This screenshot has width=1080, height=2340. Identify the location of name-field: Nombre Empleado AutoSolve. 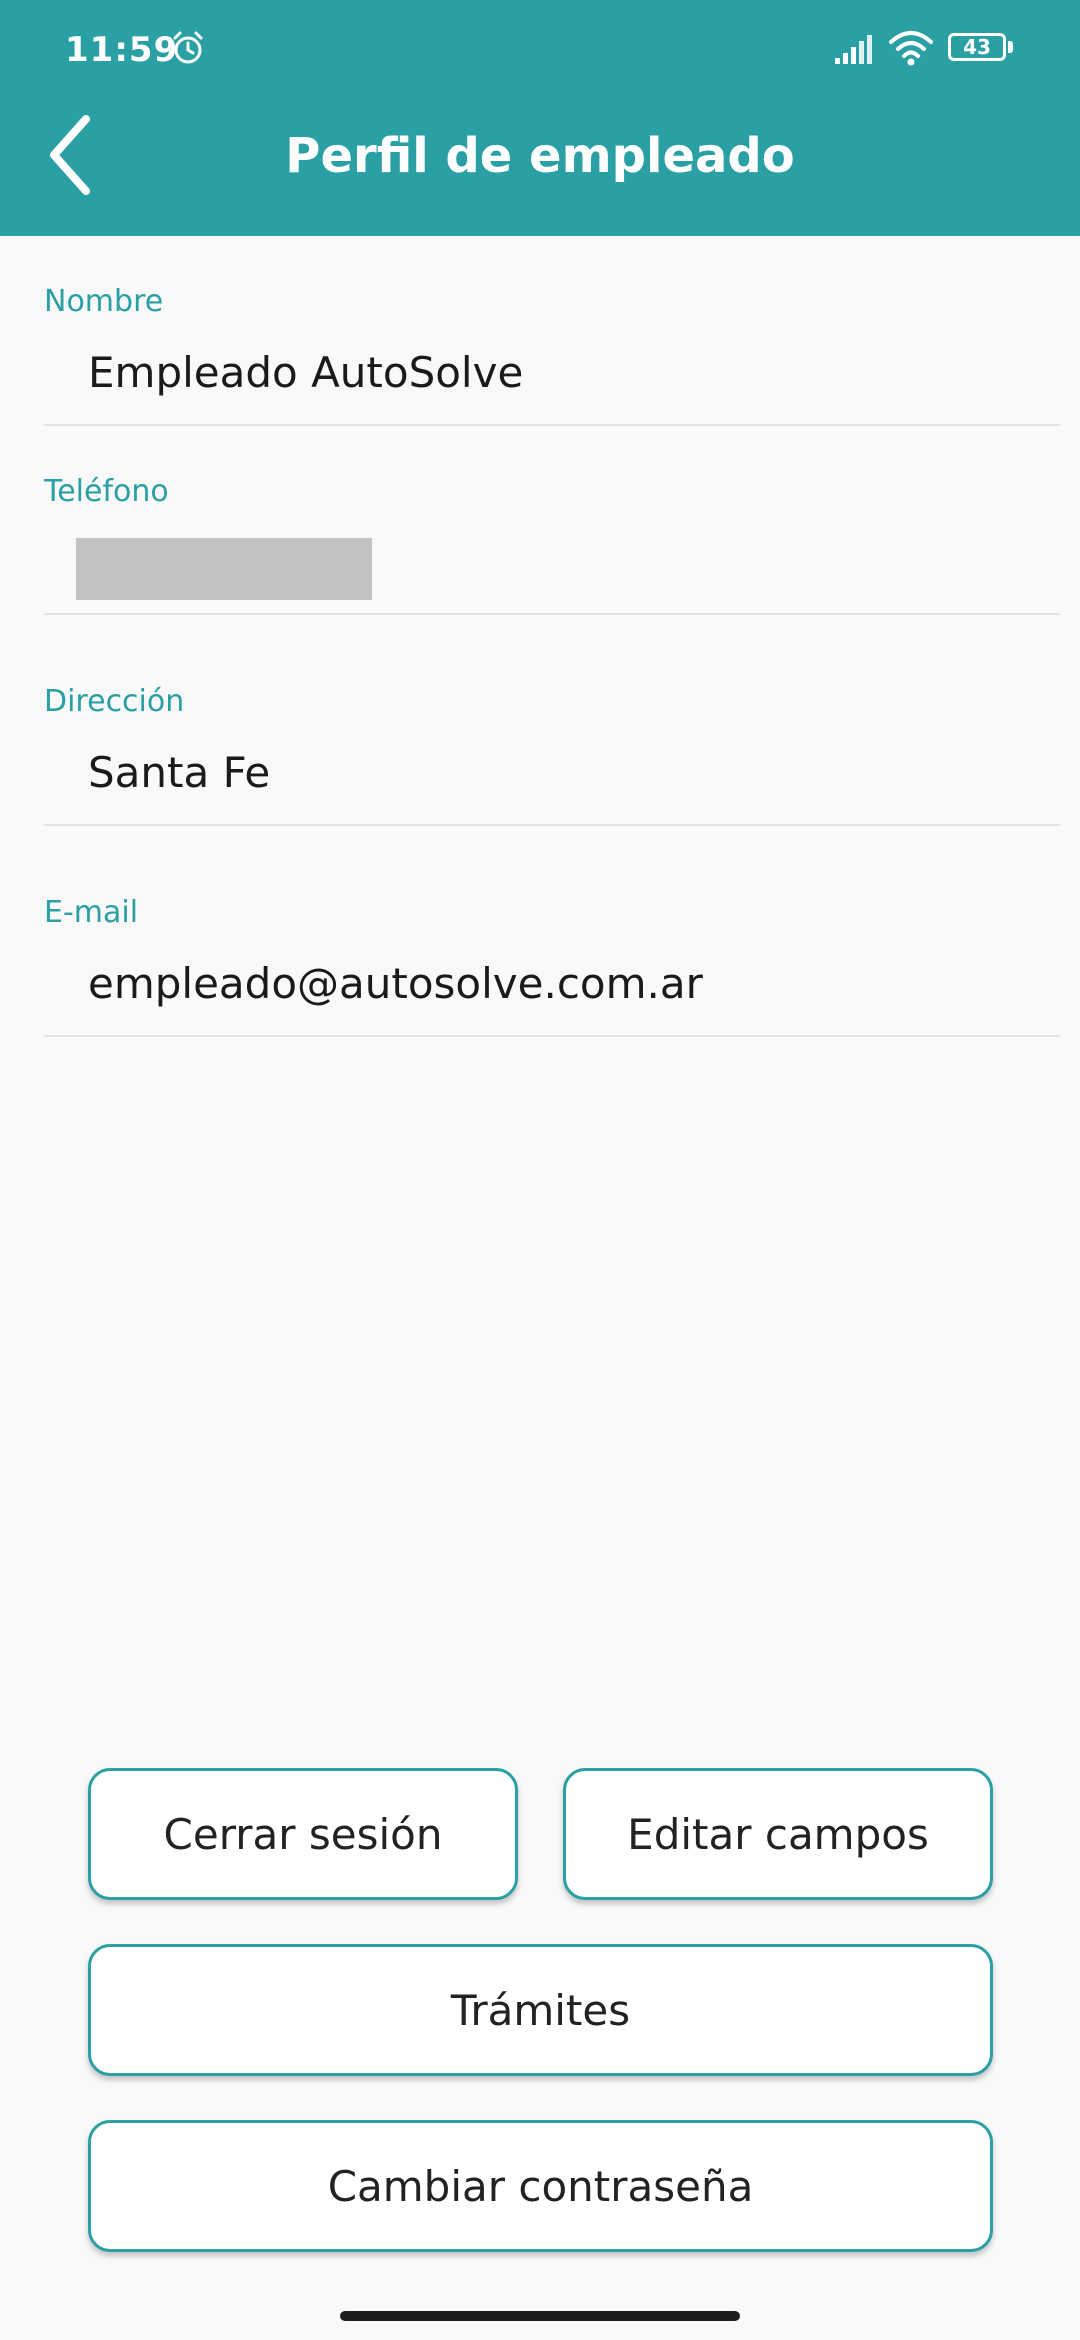
(552, 353).